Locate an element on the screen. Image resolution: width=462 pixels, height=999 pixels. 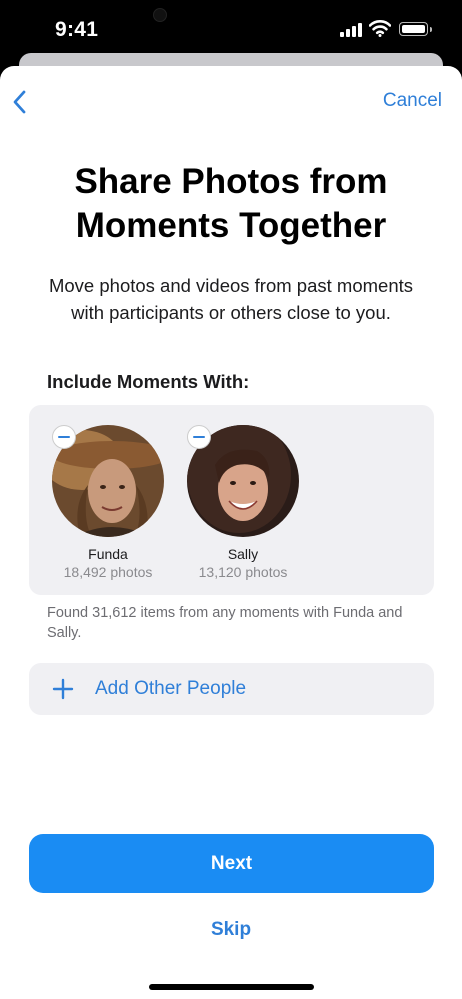
next-button: Next is located at coordinates (231, 863).